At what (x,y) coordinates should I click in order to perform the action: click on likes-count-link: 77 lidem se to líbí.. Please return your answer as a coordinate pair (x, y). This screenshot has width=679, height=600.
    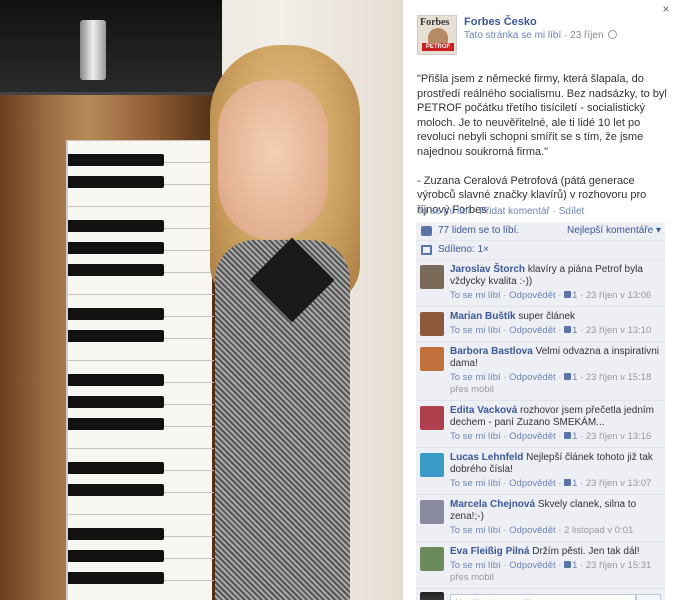
    Looking at the image, I should click on (478, 230).